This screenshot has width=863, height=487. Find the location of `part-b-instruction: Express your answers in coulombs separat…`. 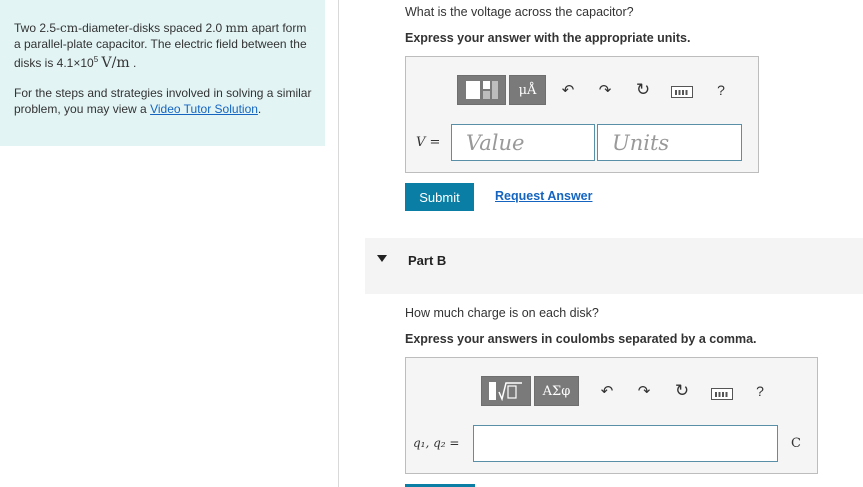

part-b-instruction: Express your answers in coulombs separat… is located at coordinates (581, 339).